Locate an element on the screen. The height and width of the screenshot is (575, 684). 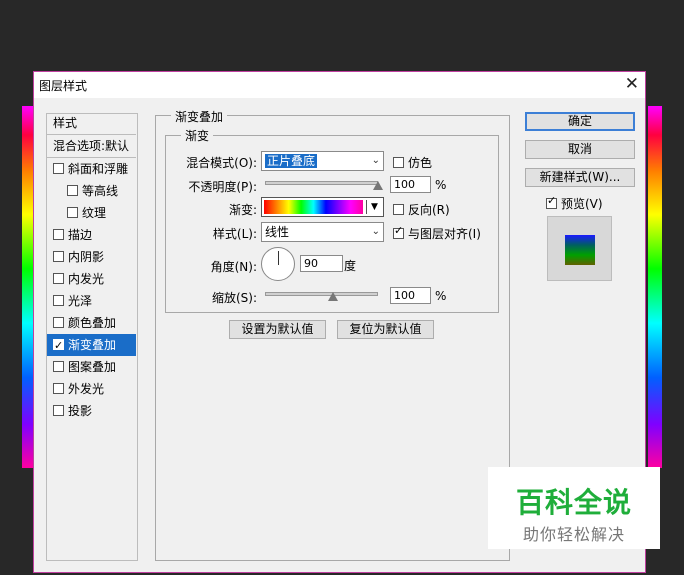
sidebar-item: 纹理 is located at coordinates (91, 213).